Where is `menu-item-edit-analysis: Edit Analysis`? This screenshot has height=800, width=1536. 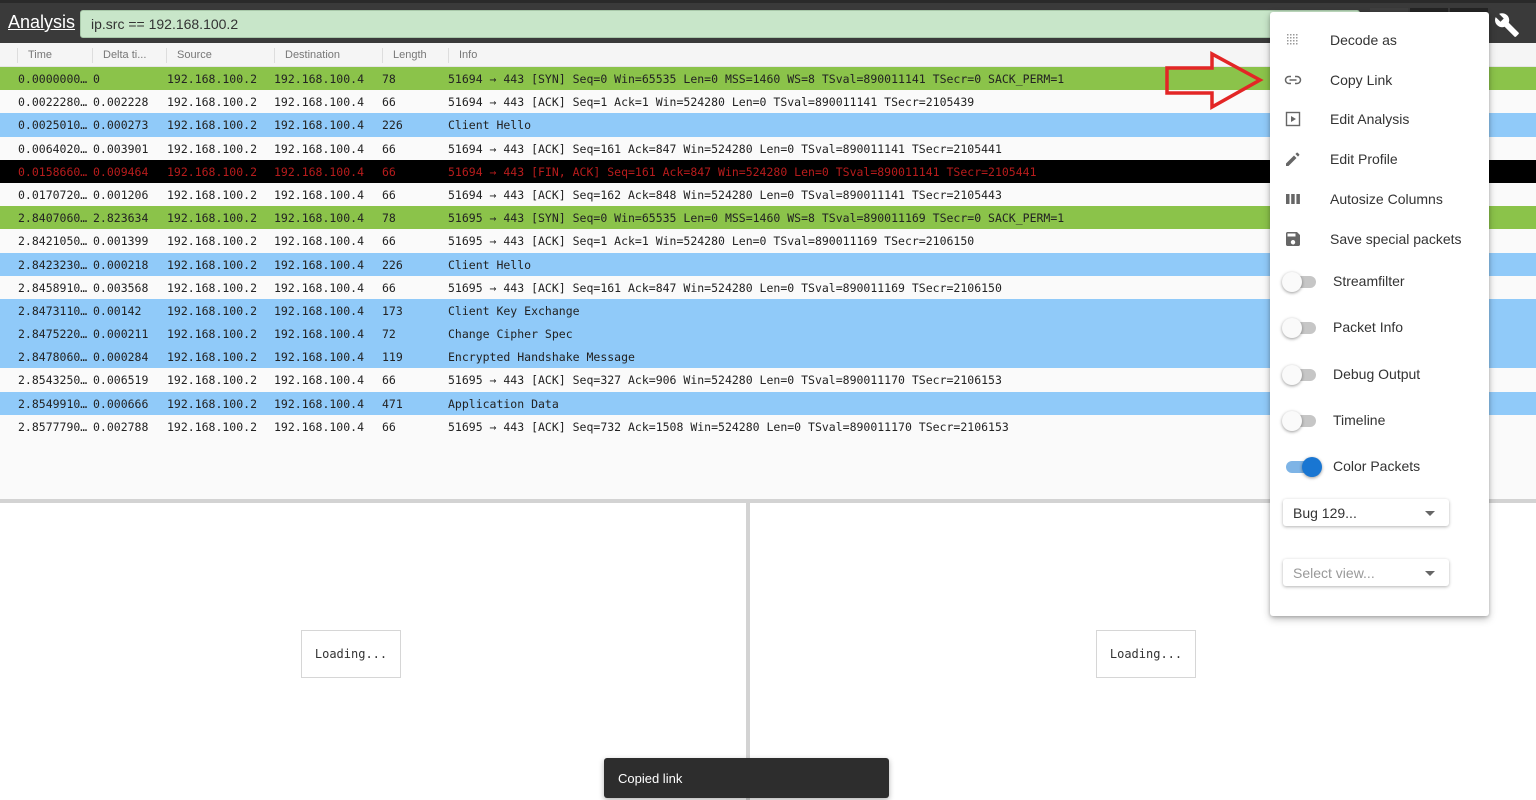 menu-item-edit-analysis: Edit Analysis is located at coordinates (1379, 118).